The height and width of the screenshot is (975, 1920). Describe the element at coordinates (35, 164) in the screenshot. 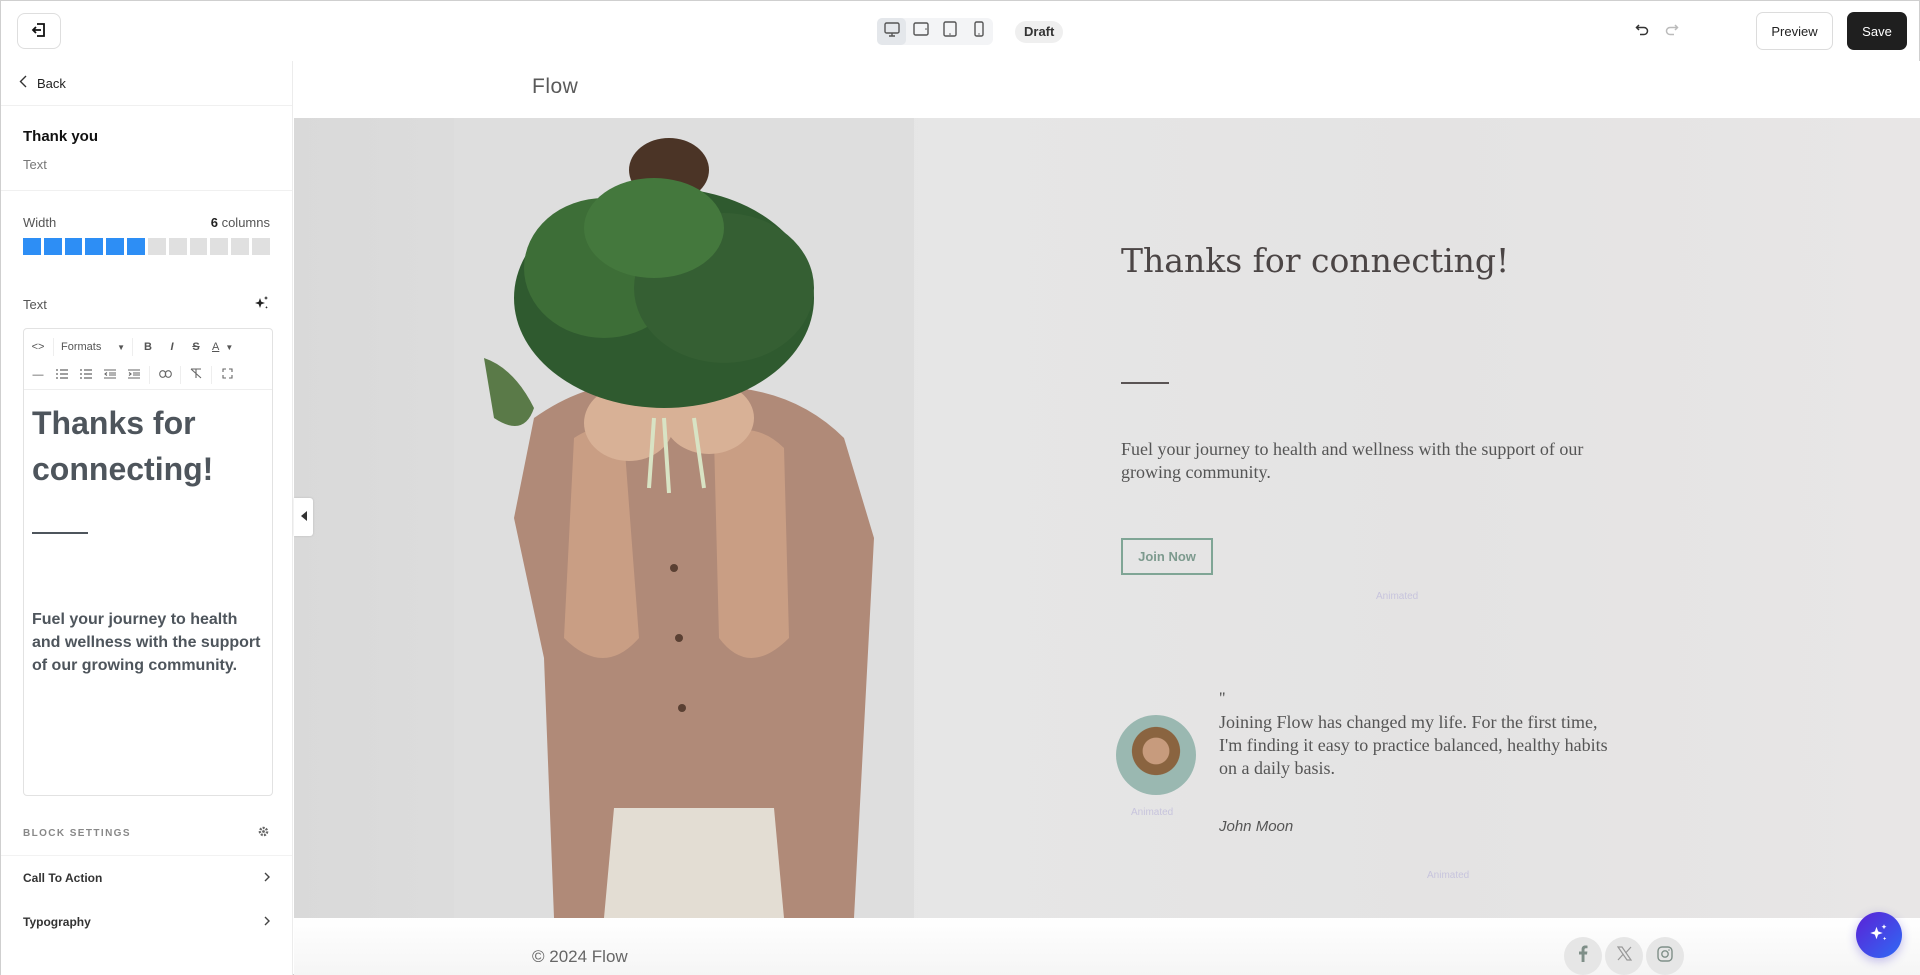

I see `block-type: Text` at that location.